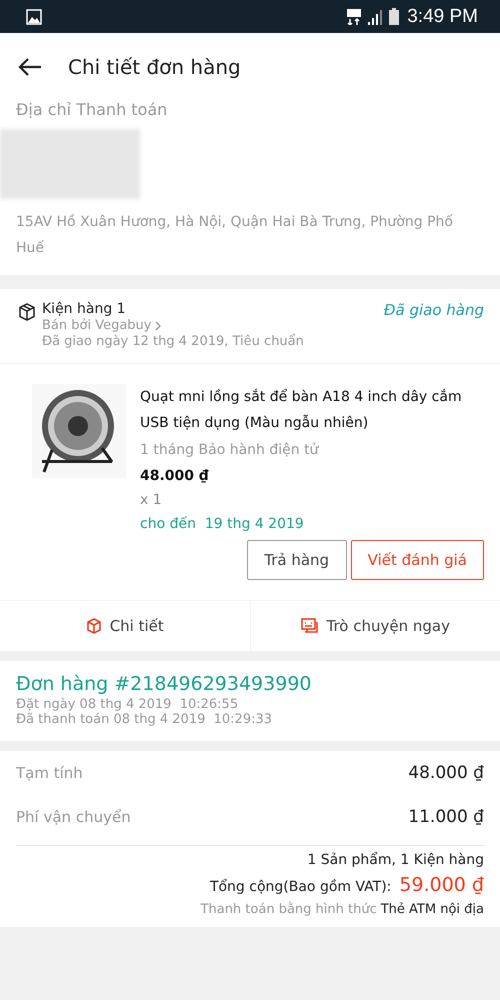 This screenshot has width=500, height=1000. Describe the element at coordinates (234, 235) in the screenshot. I see `address-text: 15AV Hồ Xuân Hương, Hà Nội, Quận Hai Bà Trưng, Phường Phố Huế` at that location.